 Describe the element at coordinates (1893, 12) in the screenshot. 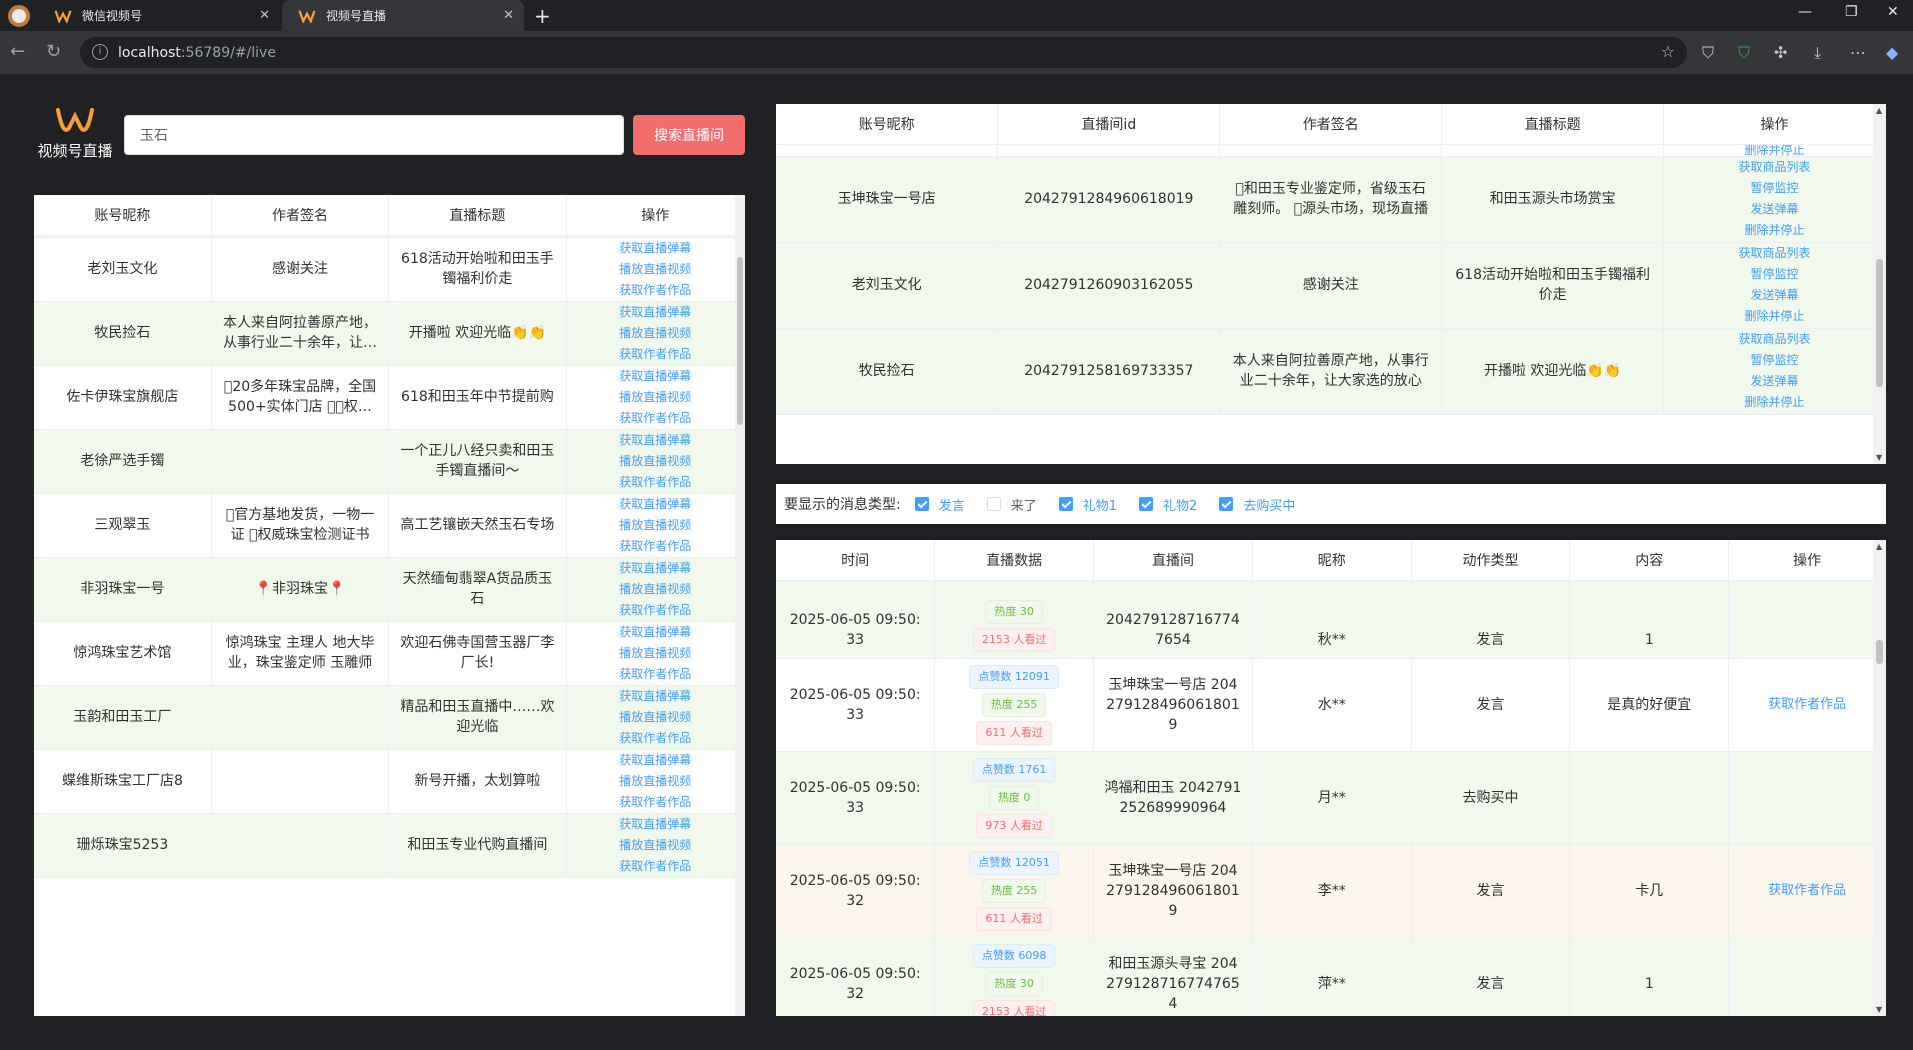

I see `close-window-icon: ✕` at that location.